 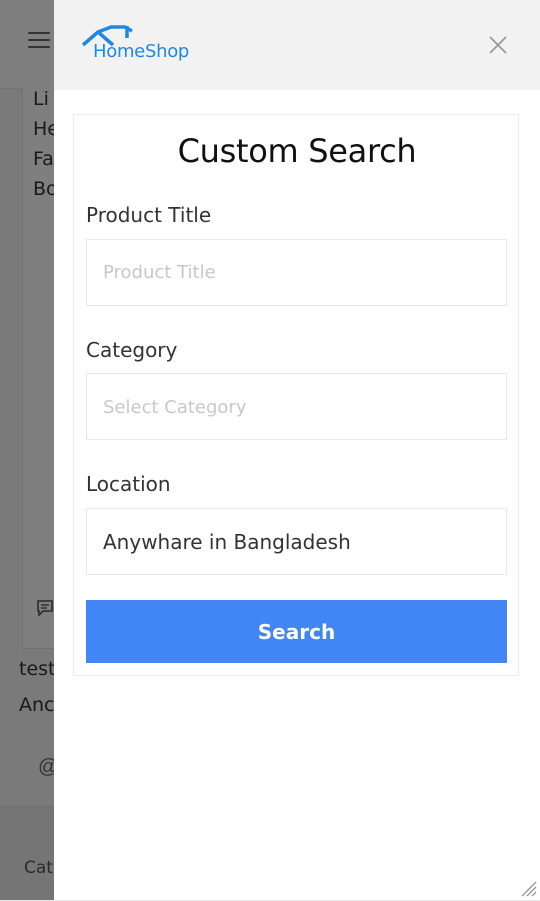 I want to click on product-title-label: Product Title, so click(x=149, y=215).